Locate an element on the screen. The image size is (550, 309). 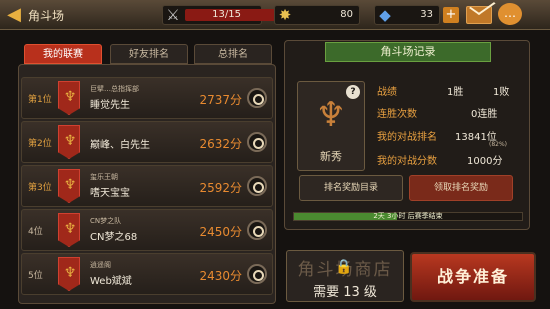
stamina-display: ⚔ 13/15 is located at coordinates (218, 15).